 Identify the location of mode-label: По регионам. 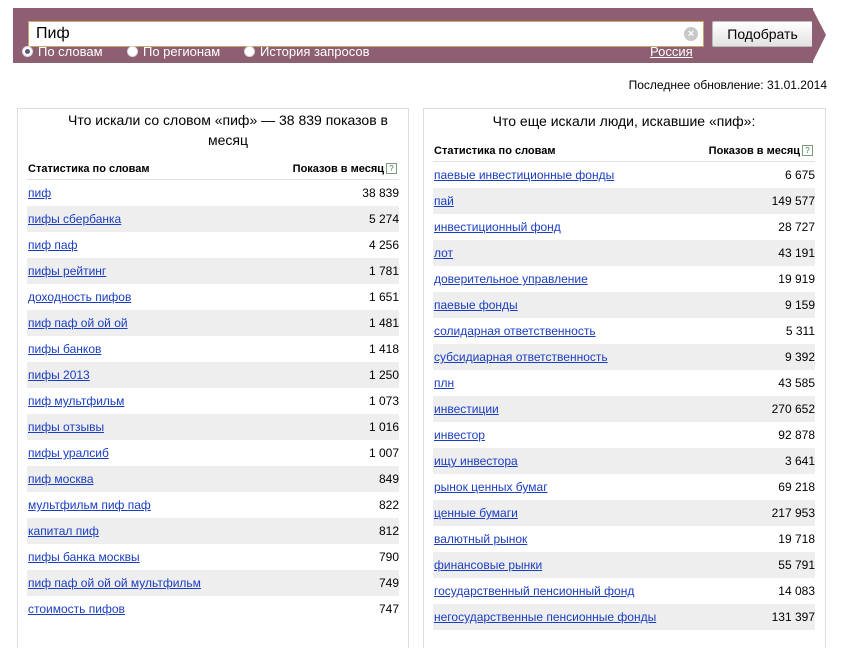
(182, 51).